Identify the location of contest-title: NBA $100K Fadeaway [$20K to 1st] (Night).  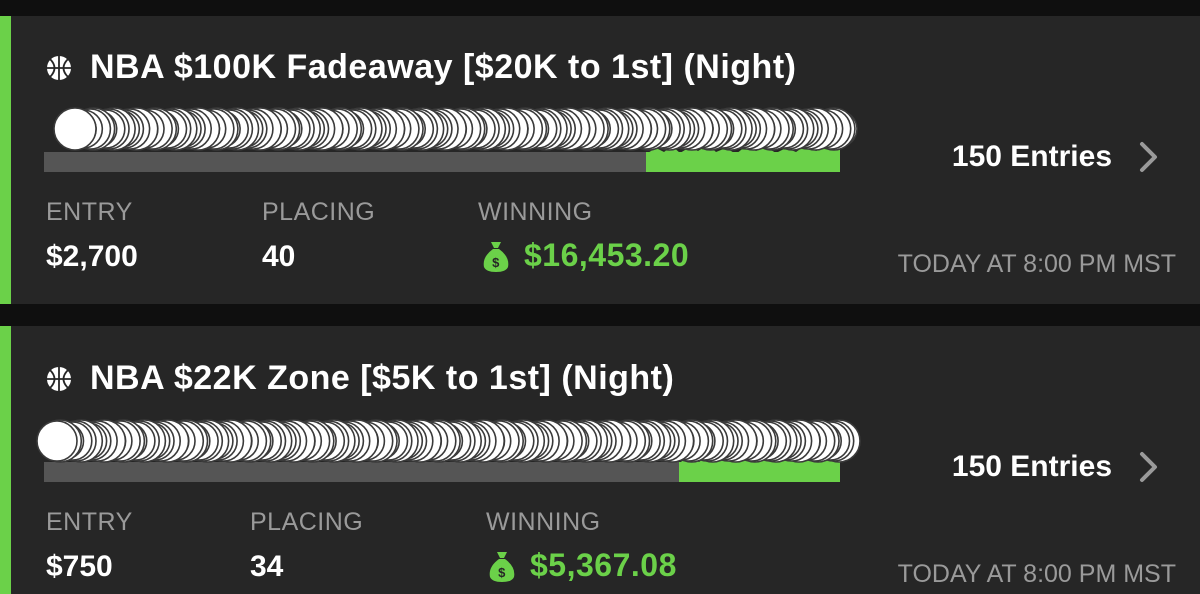
(443, 67).